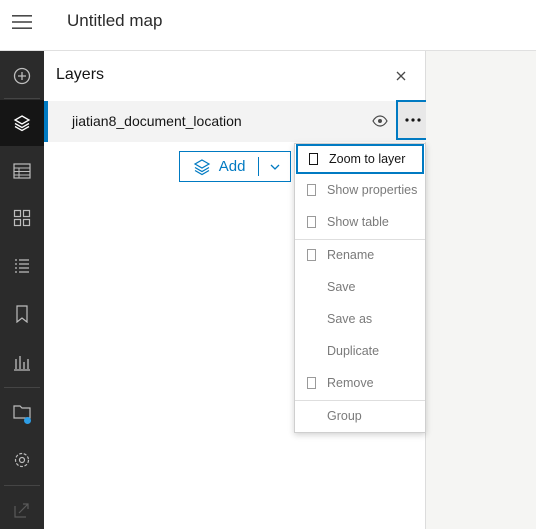 The image size is (536, 529). Describe the element at coordinates (22, 266) in the screenshot. I see `legend-list-icon` at that location.